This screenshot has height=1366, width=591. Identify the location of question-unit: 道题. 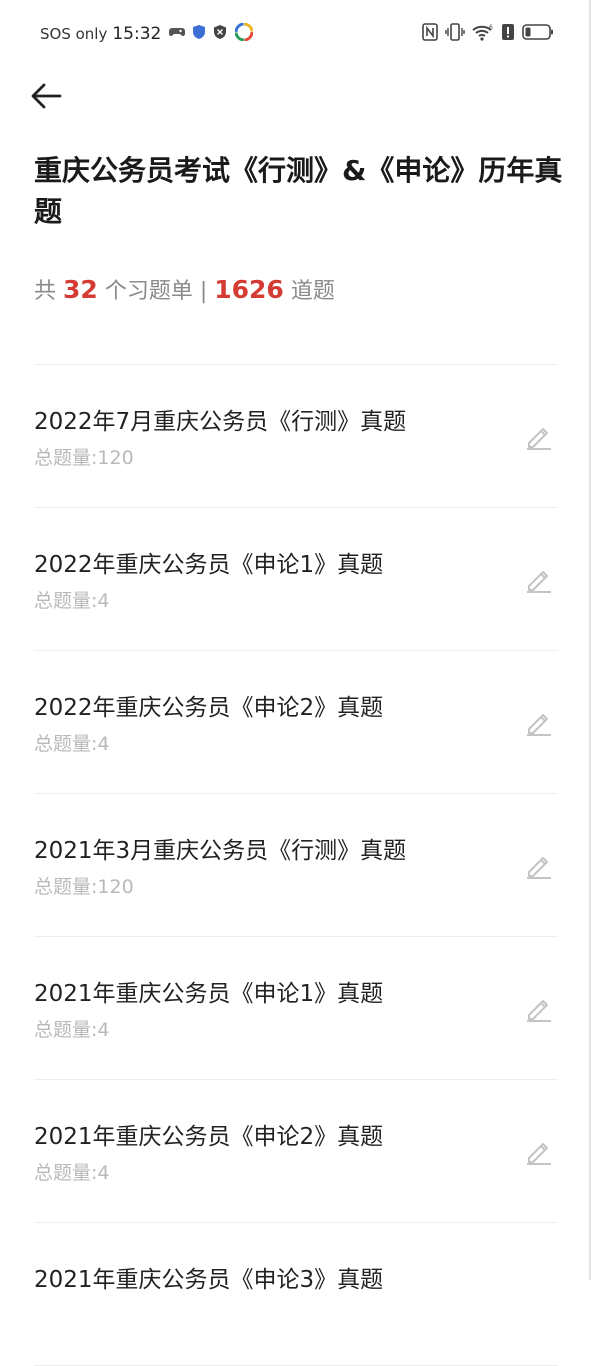
(312, 291).